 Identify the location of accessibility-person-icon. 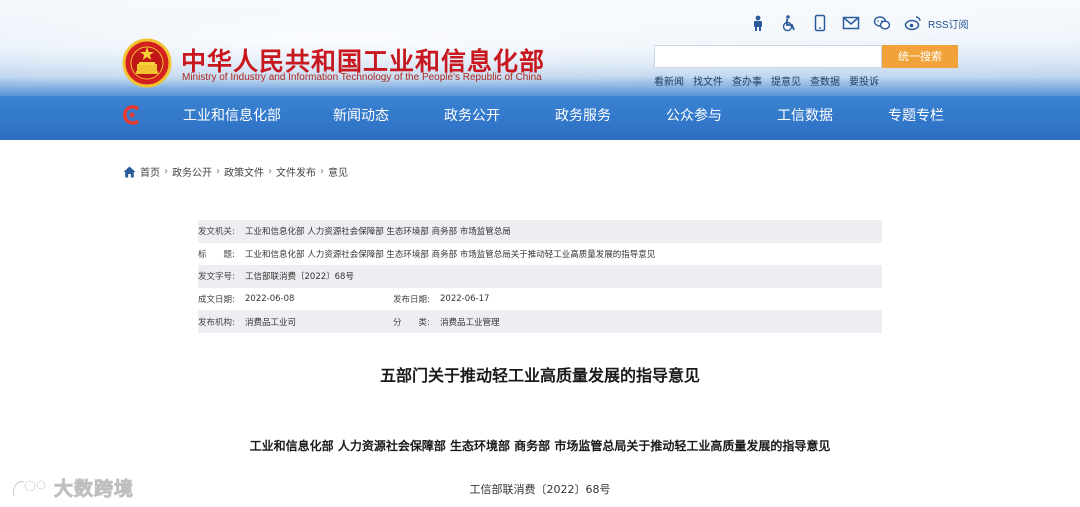
(758, 23).